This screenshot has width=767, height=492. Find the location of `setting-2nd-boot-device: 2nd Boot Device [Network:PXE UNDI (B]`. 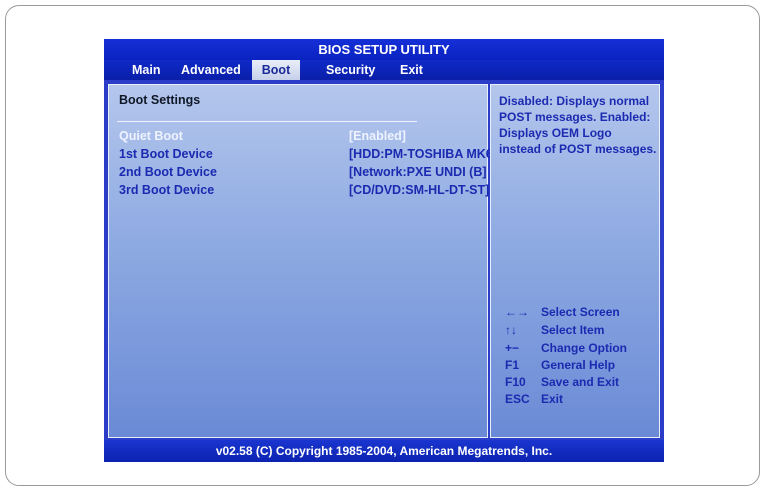

setting-2nd-boot-device: 2nd Boot Device [Network:PXE UNDI (B] is located at coordinates (304, 172).